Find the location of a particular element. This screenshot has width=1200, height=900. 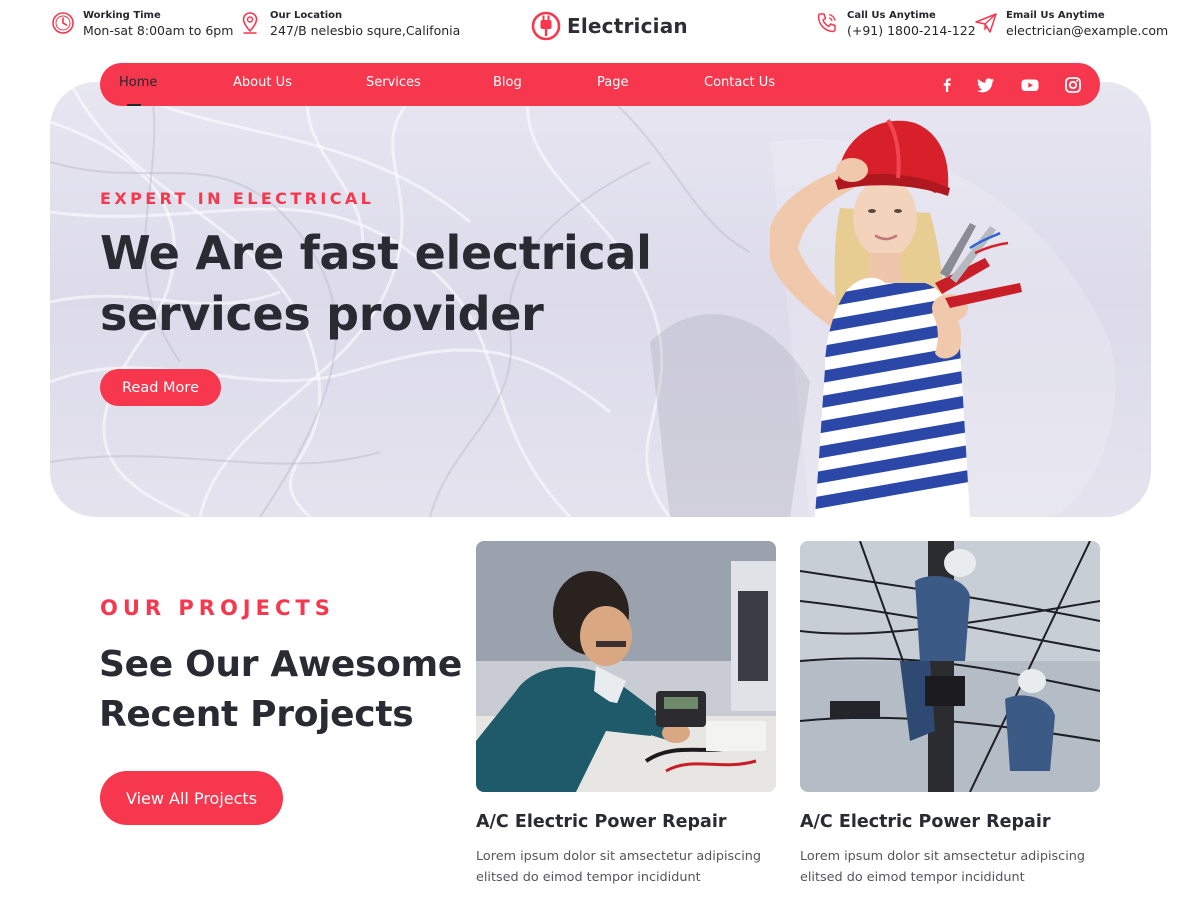

nav-item-contact-us: Contact Us is located at coordinates (739, 82).